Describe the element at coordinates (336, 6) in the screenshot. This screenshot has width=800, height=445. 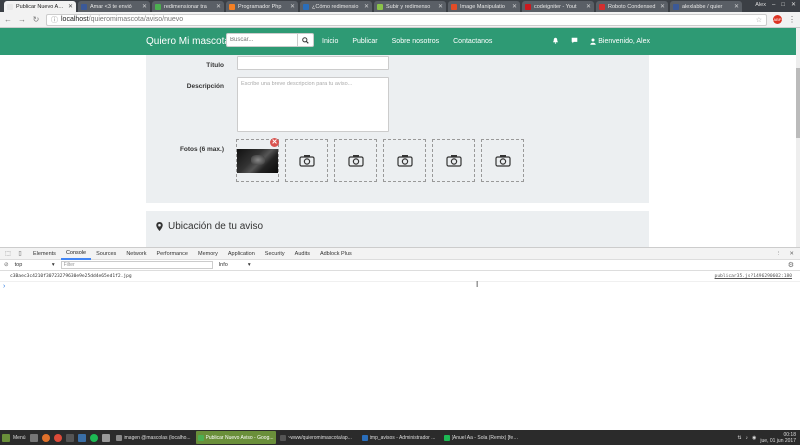
I see `browser-tab: ¿Cómo redimensio ✕` at that location.